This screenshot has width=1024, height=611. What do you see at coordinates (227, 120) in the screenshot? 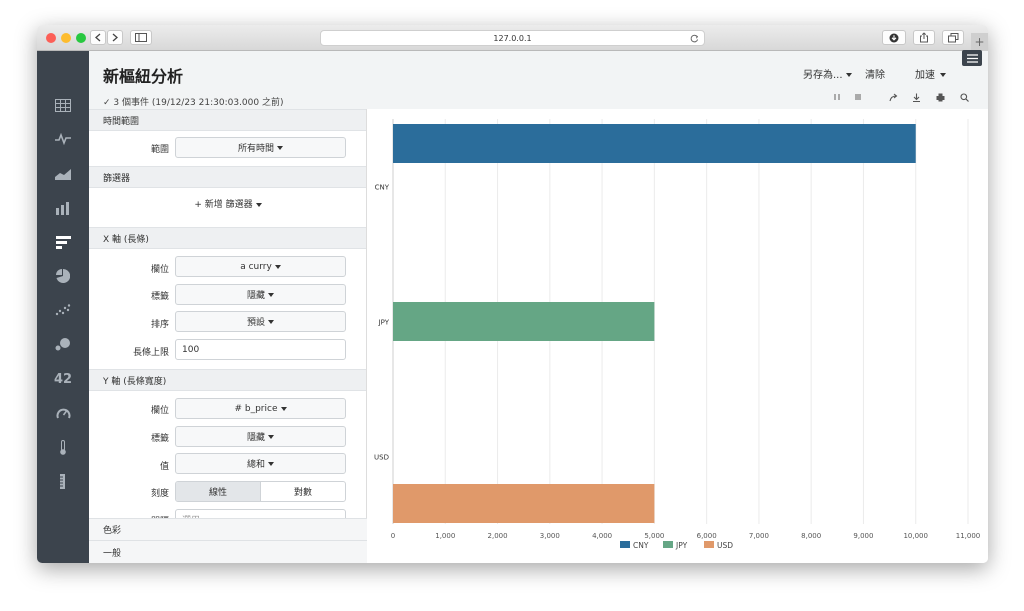
I see `time-range-section: 時間範圍` at bounding box center [227, 120].